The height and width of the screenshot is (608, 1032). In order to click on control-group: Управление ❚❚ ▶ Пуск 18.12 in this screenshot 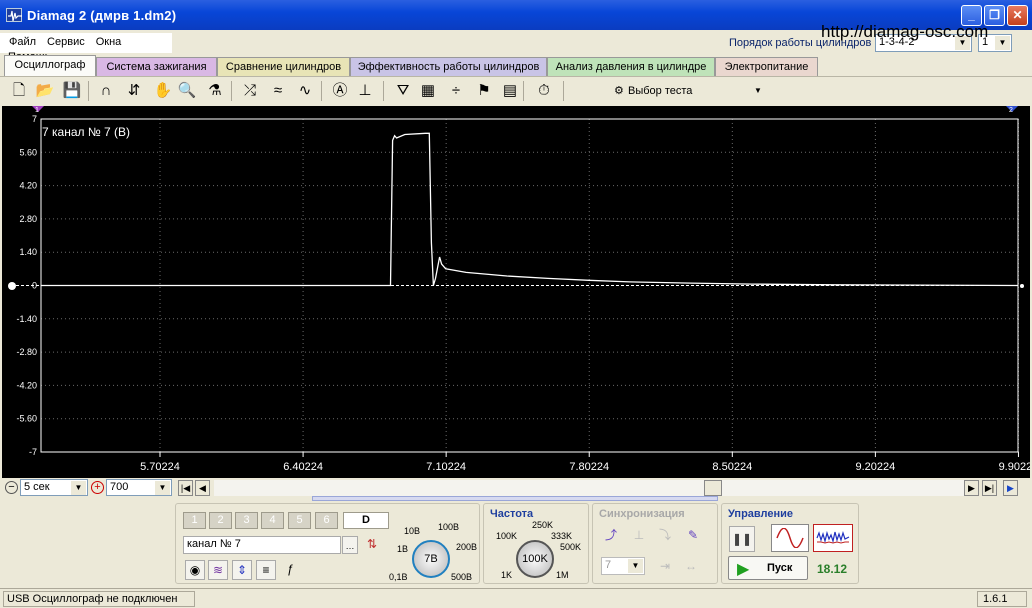, I will do `click(790, 543)`.